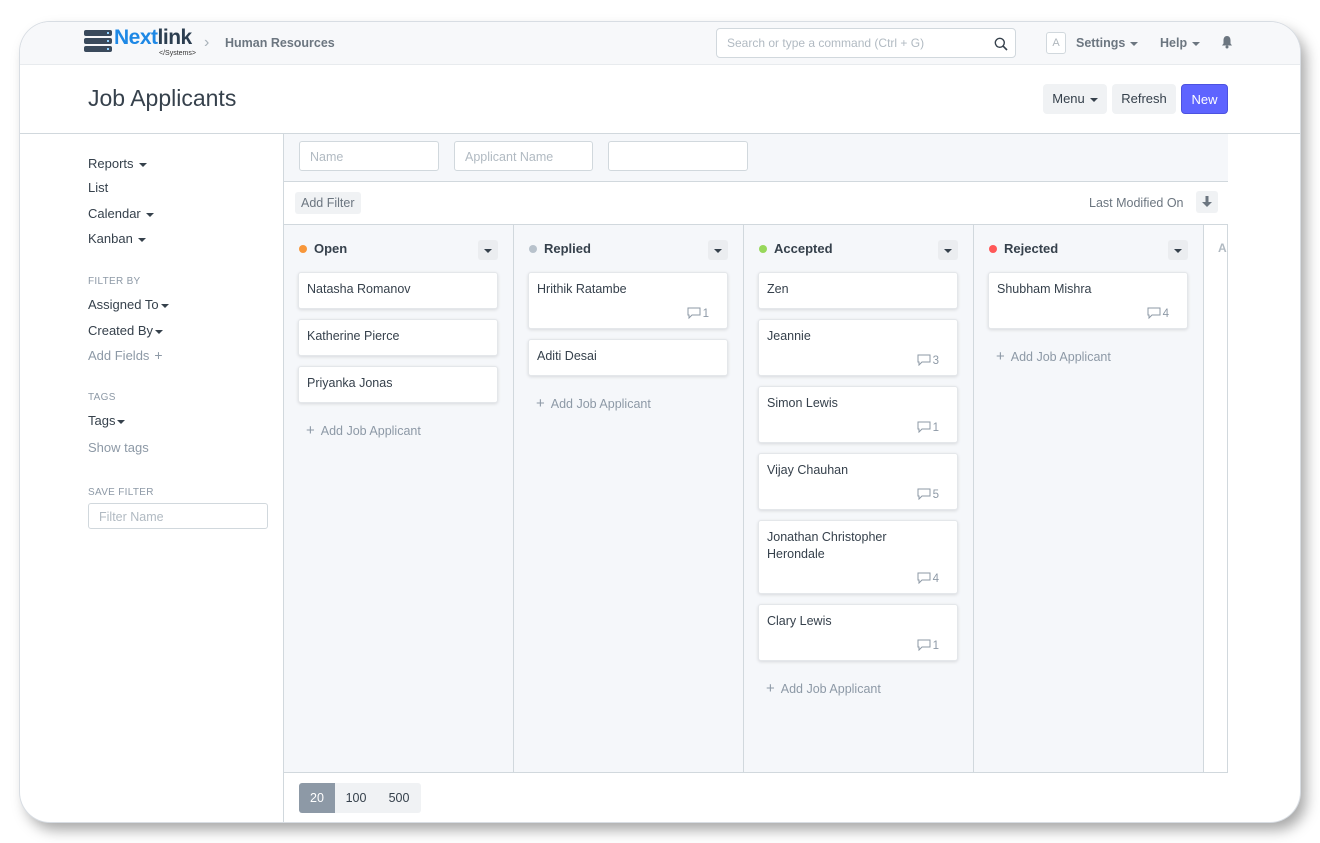 The image size is (1320, 843). I want to click on nextlink-logo: Nextlink </Systems>, so click(144, 42).